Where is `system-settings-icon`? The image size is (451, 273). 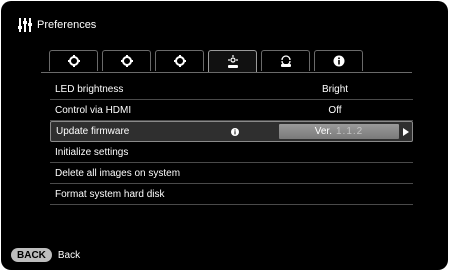
system-settings-icon is located at coordinates (232, 61).